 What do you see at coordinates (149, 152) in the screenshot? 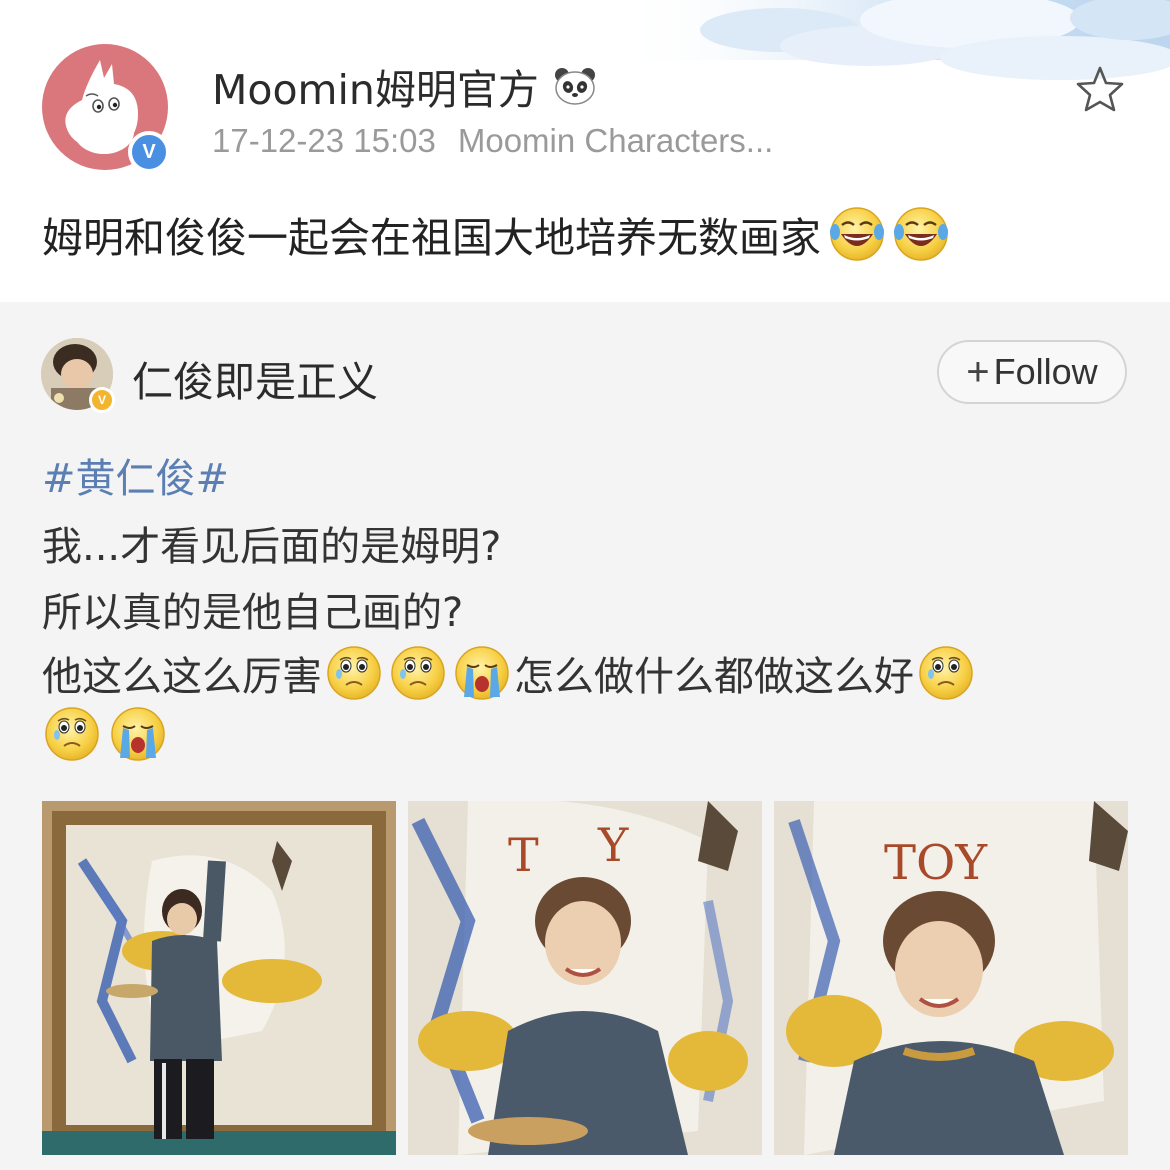
I see `verified-badge: V` at bounding box center [149, 152].